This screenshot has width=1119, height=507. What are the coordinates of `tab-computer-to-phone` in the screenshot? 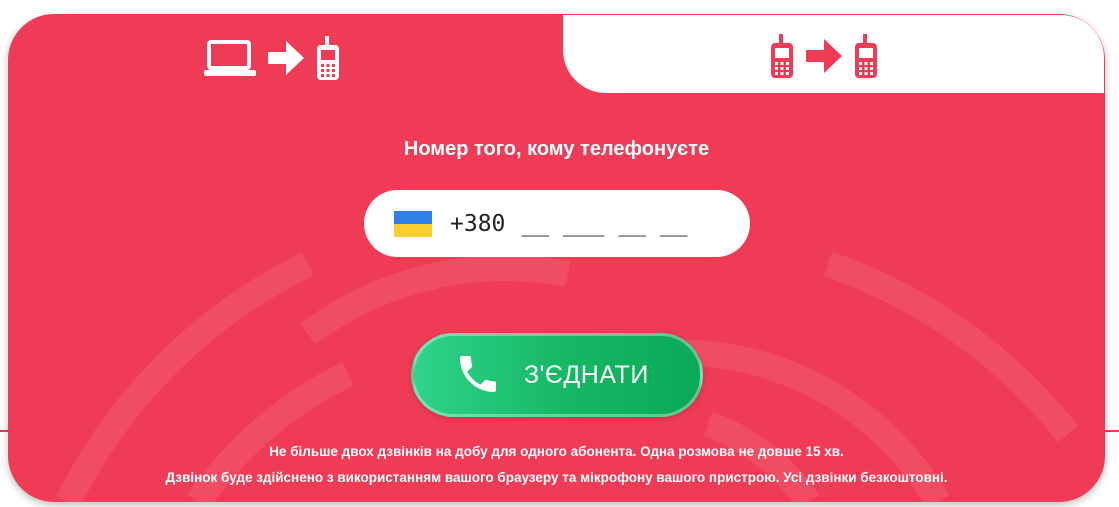 It's located at (284, 56).